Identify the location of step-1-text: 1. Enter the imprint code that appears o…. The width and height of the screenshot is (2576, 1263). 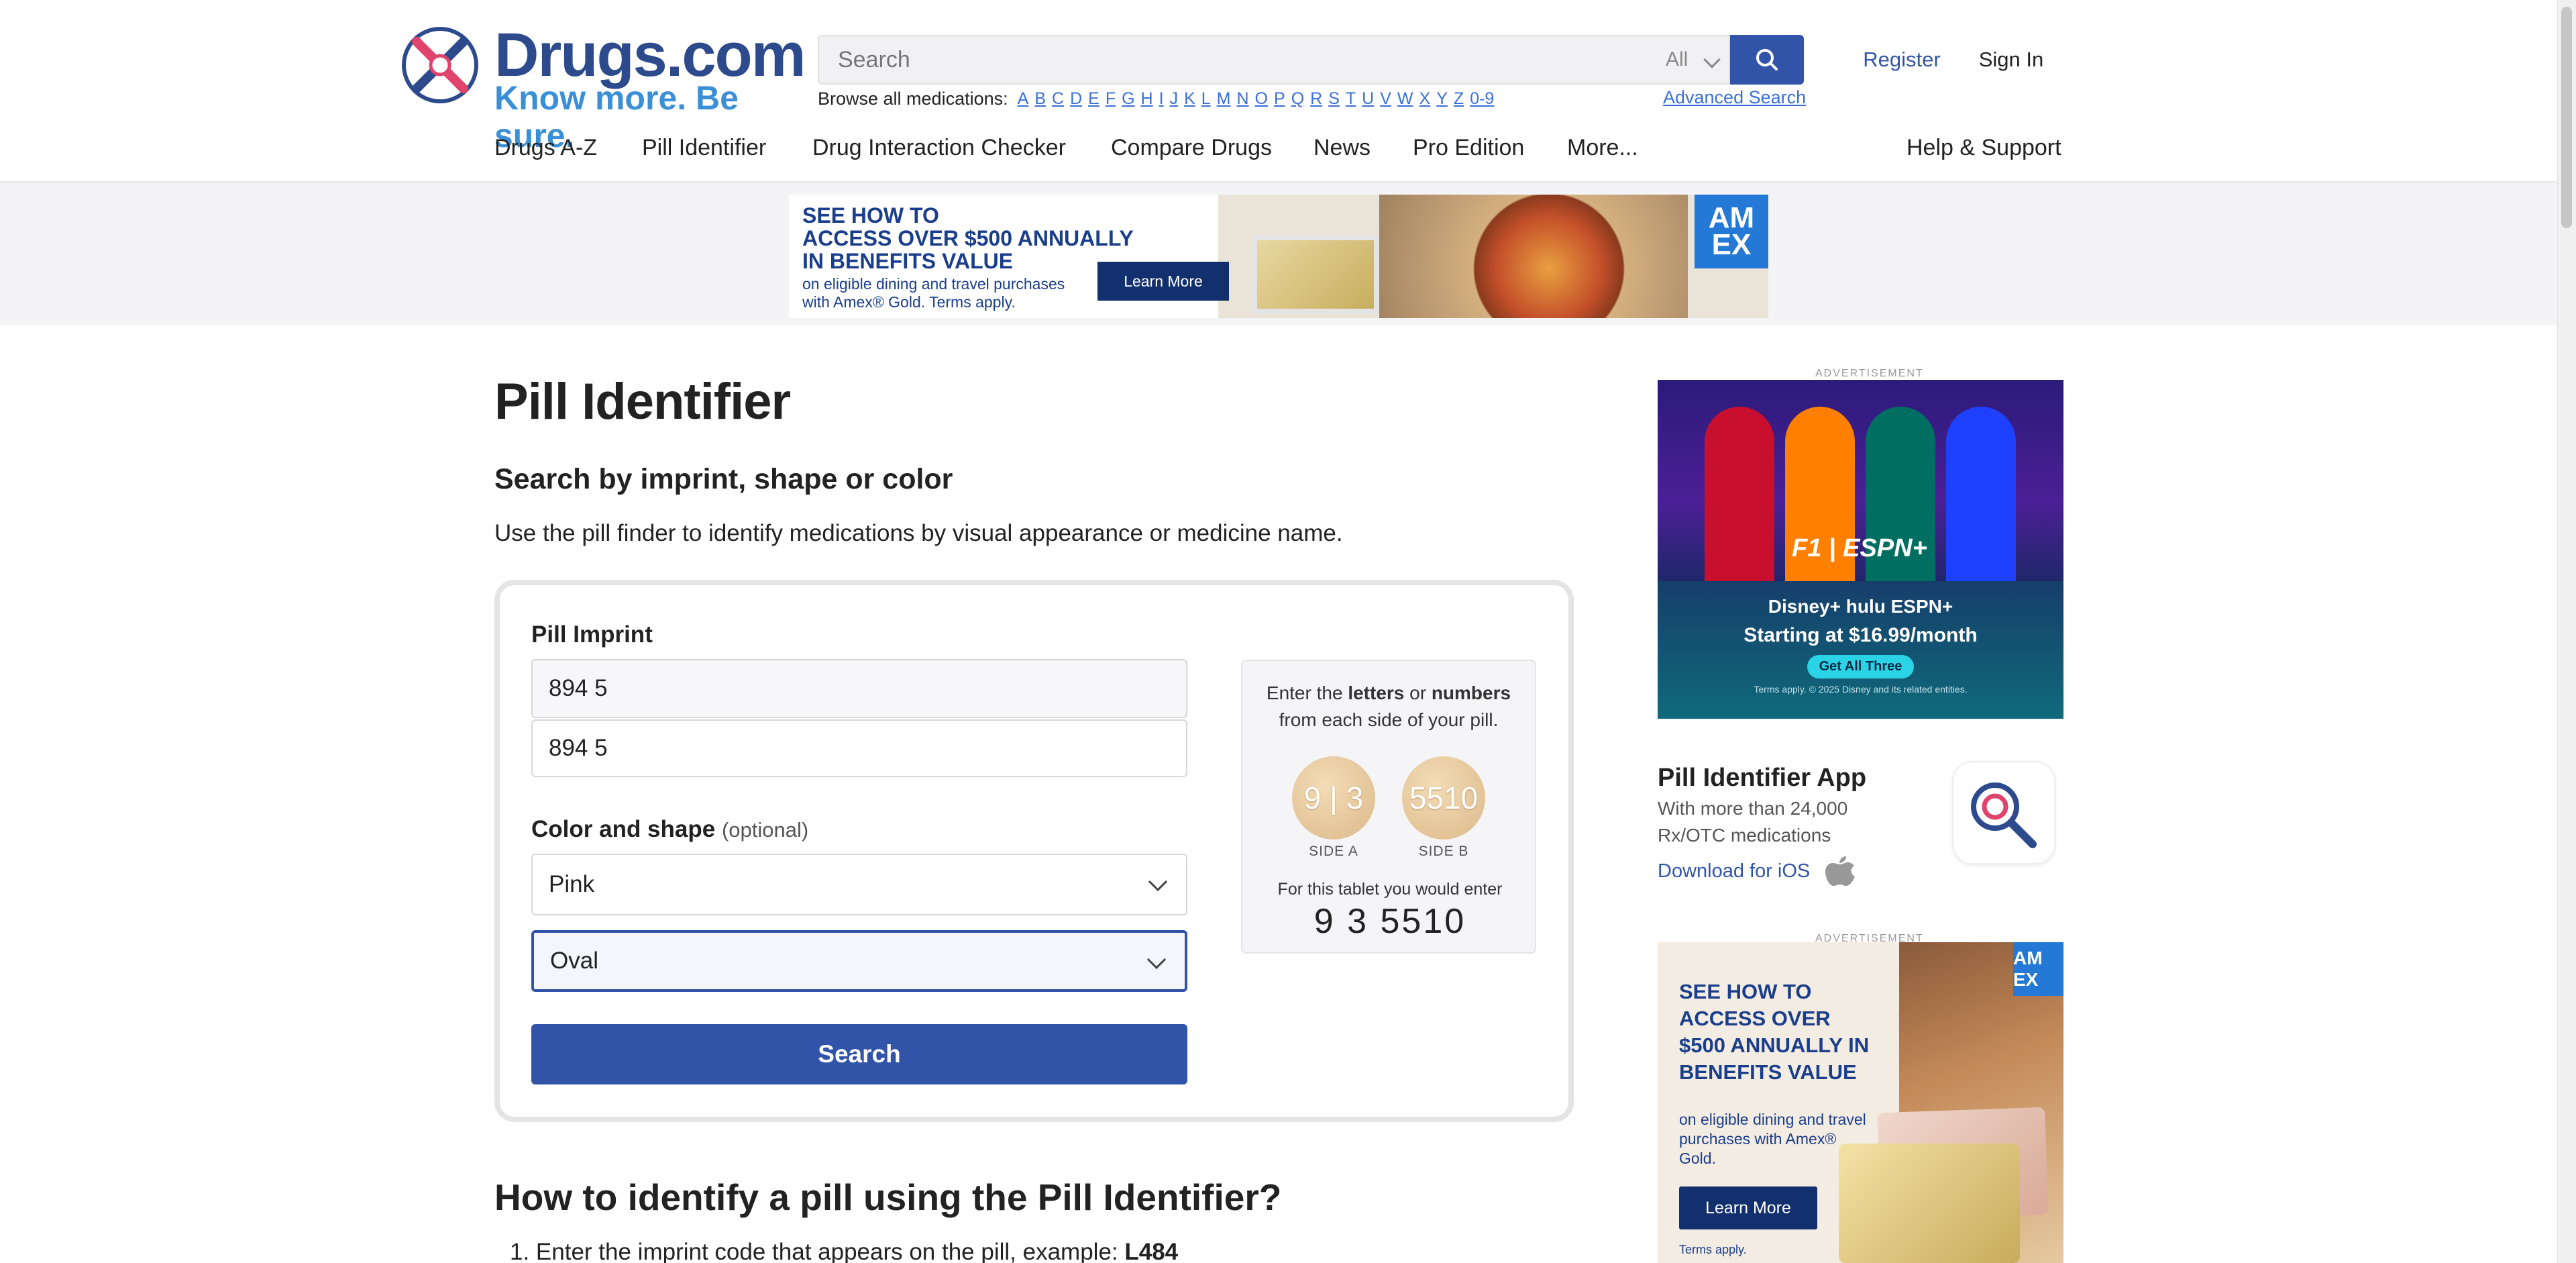
(817, 1251).